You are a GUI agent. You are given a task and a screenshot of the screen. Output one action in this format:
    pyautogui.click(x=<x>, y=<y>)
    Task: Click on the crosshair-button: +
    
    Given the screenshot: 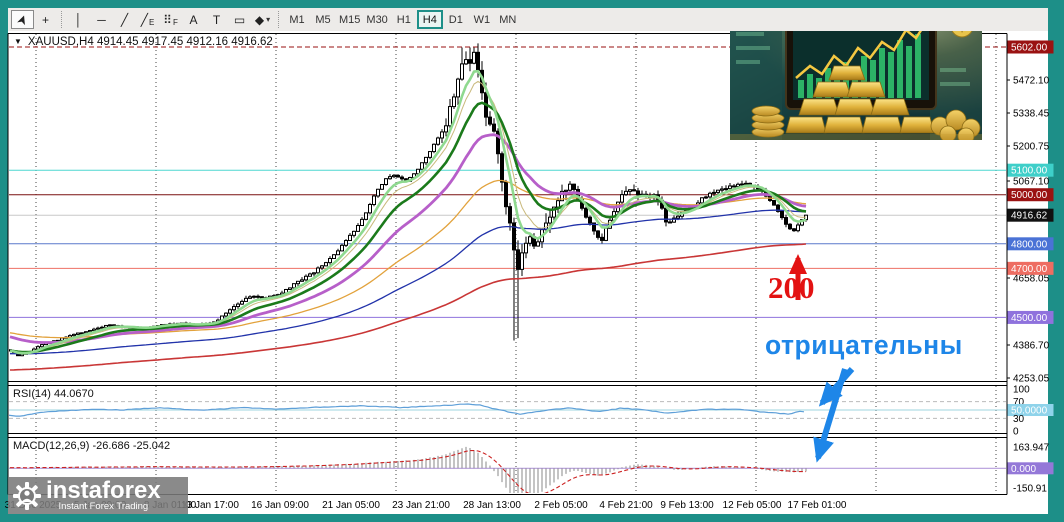 What is the action you would take?
    pyautogui.click(x=45, y=19)
    